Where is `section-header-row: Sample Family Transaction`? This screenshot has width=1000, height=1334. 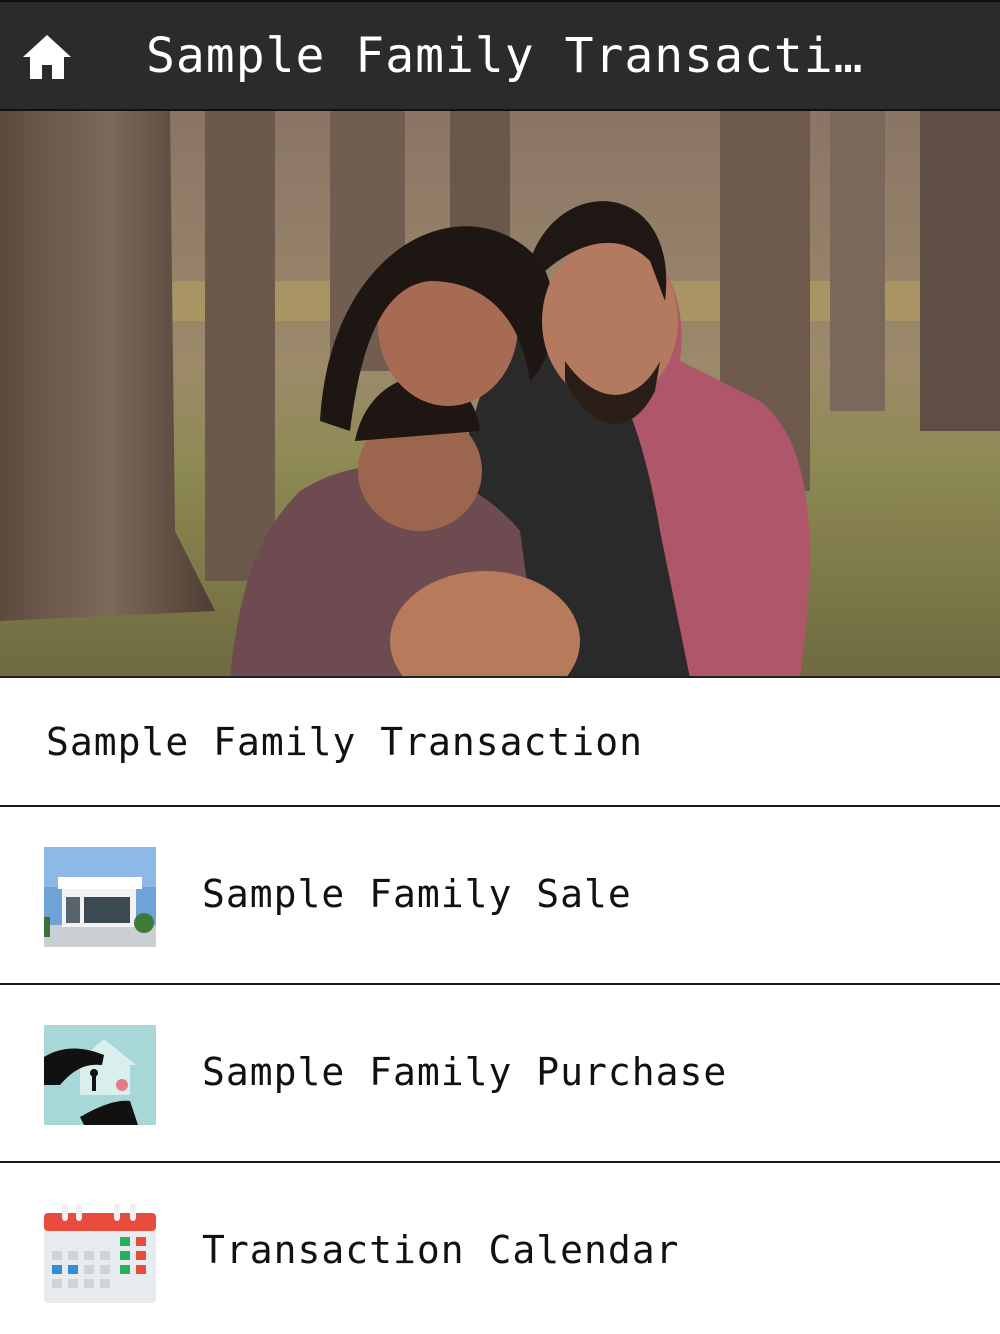
section-header-row: Sample Family Transaction is located at coordinates (500, 743).